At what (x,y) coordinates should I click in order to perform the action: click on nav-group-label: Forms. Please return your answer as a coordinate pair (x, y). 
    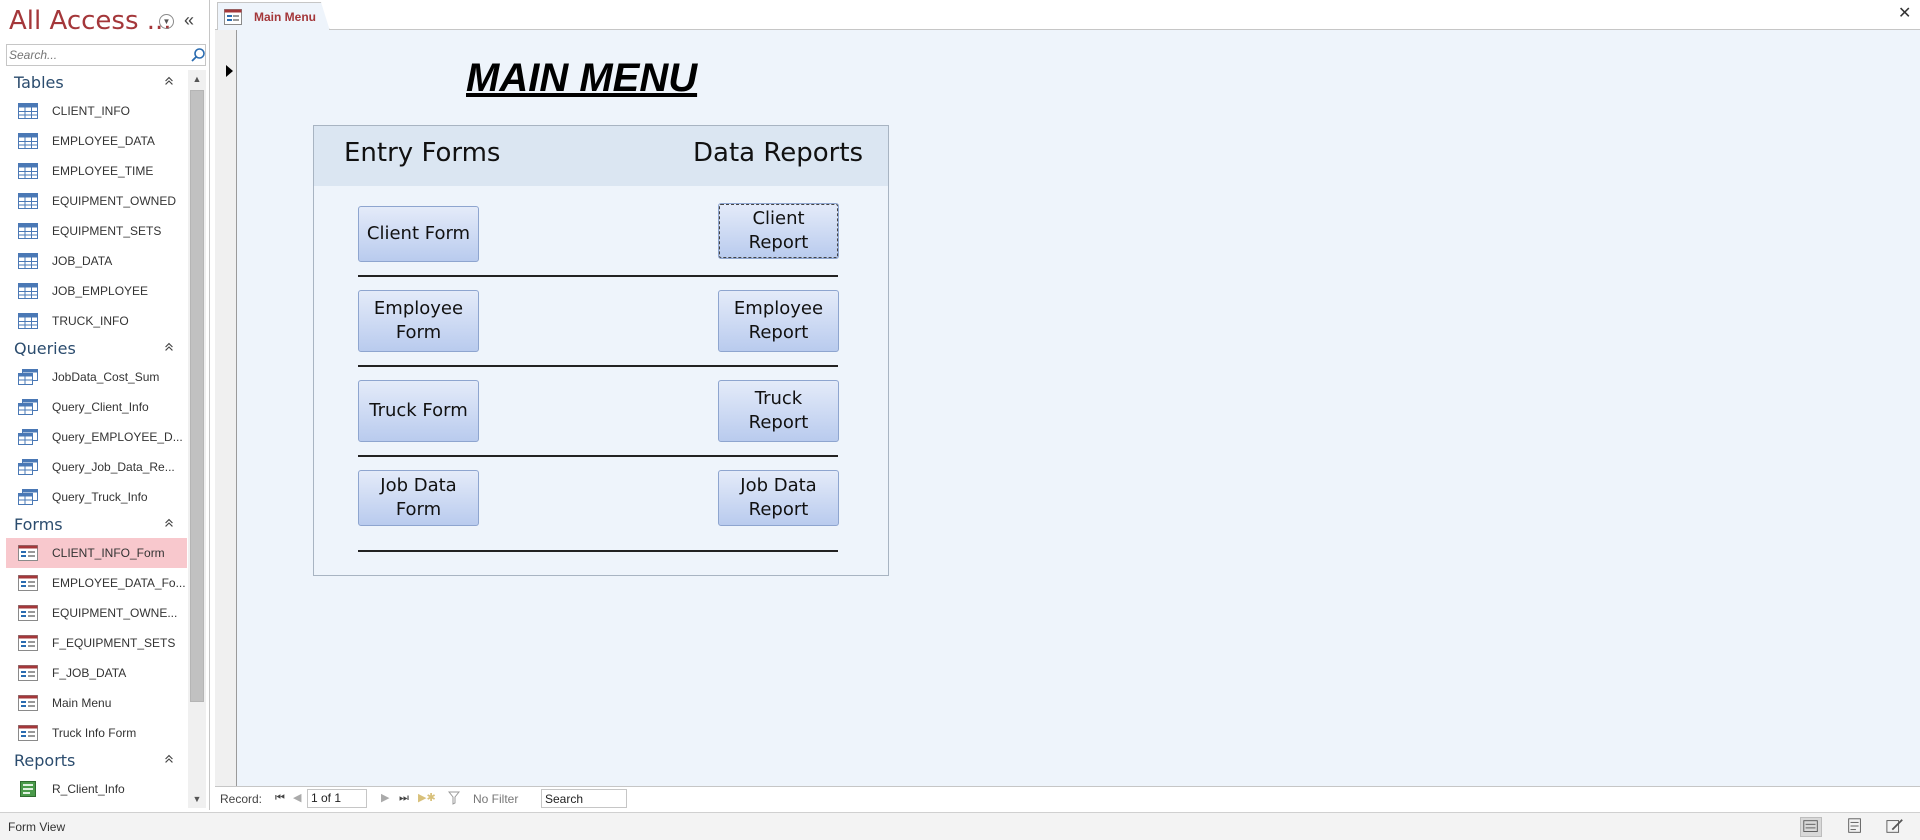
    Looking at the image, I should click on (38, 524).